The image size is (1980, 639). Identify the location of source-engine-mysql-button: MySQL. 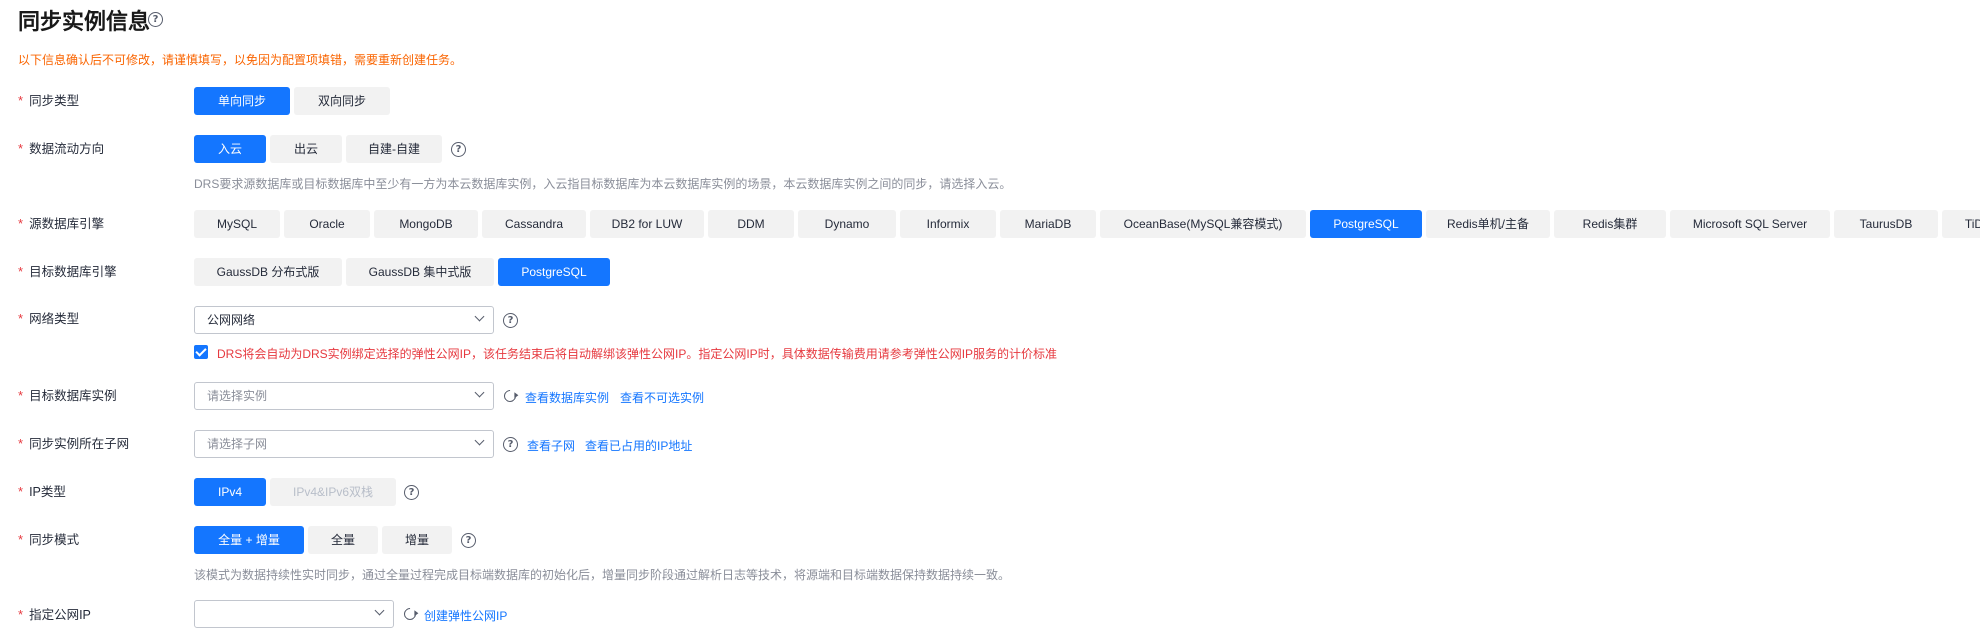
(237, 224).